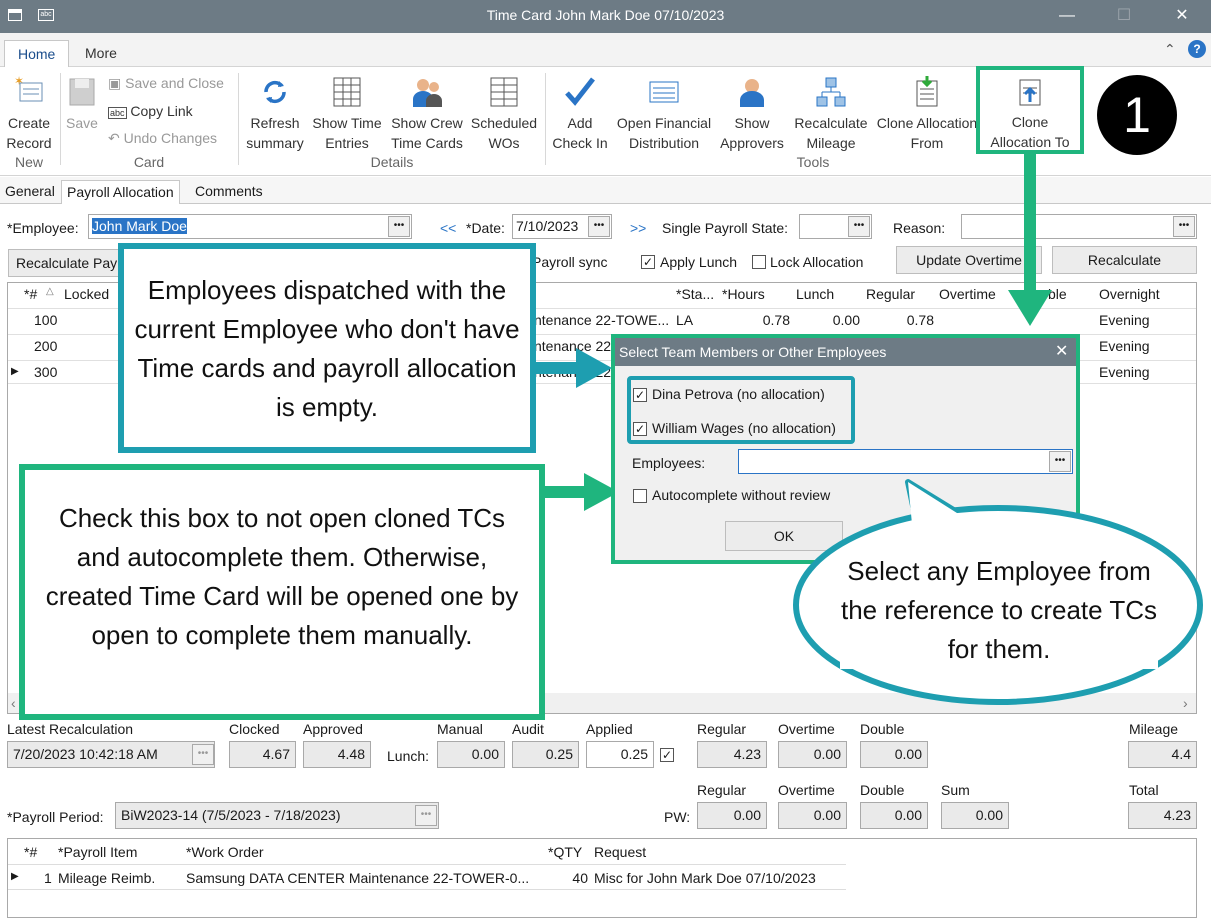  I want to click on maximize-button: ☐, so click(1124, 16).